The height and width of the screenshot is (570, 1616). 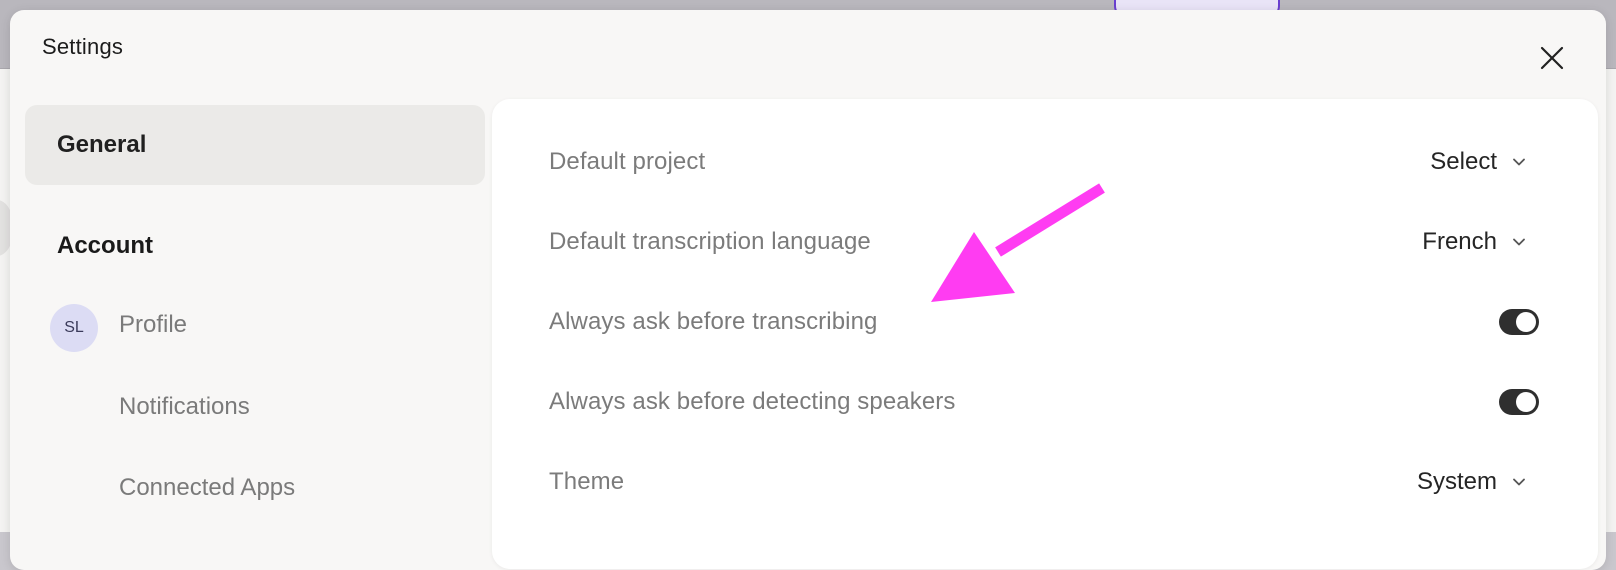 I want to click on ask-before-detecting-speakers-toggle, so click(x=1519, y=402).